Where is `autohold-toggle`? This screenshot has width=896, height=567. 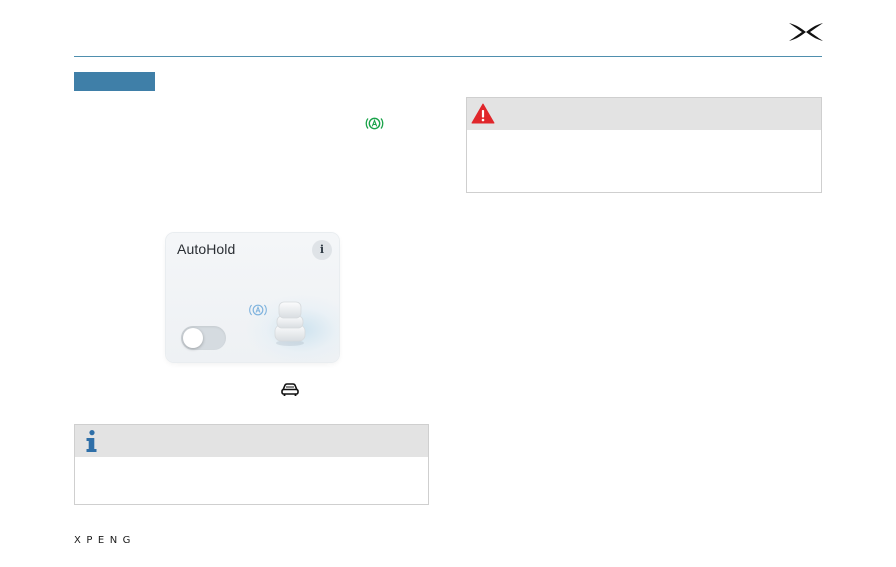
autohold-toggle is located at coordinates (203, 338).